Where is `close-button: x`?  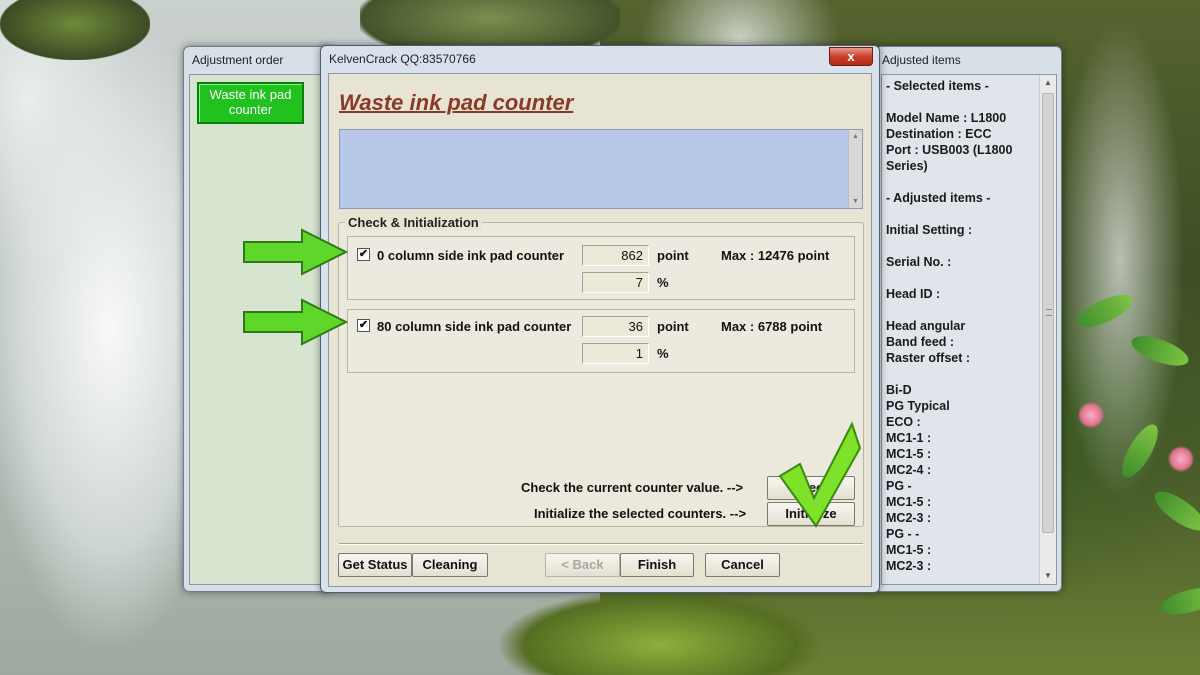
close-button: x is located at coordinates (851, 56).